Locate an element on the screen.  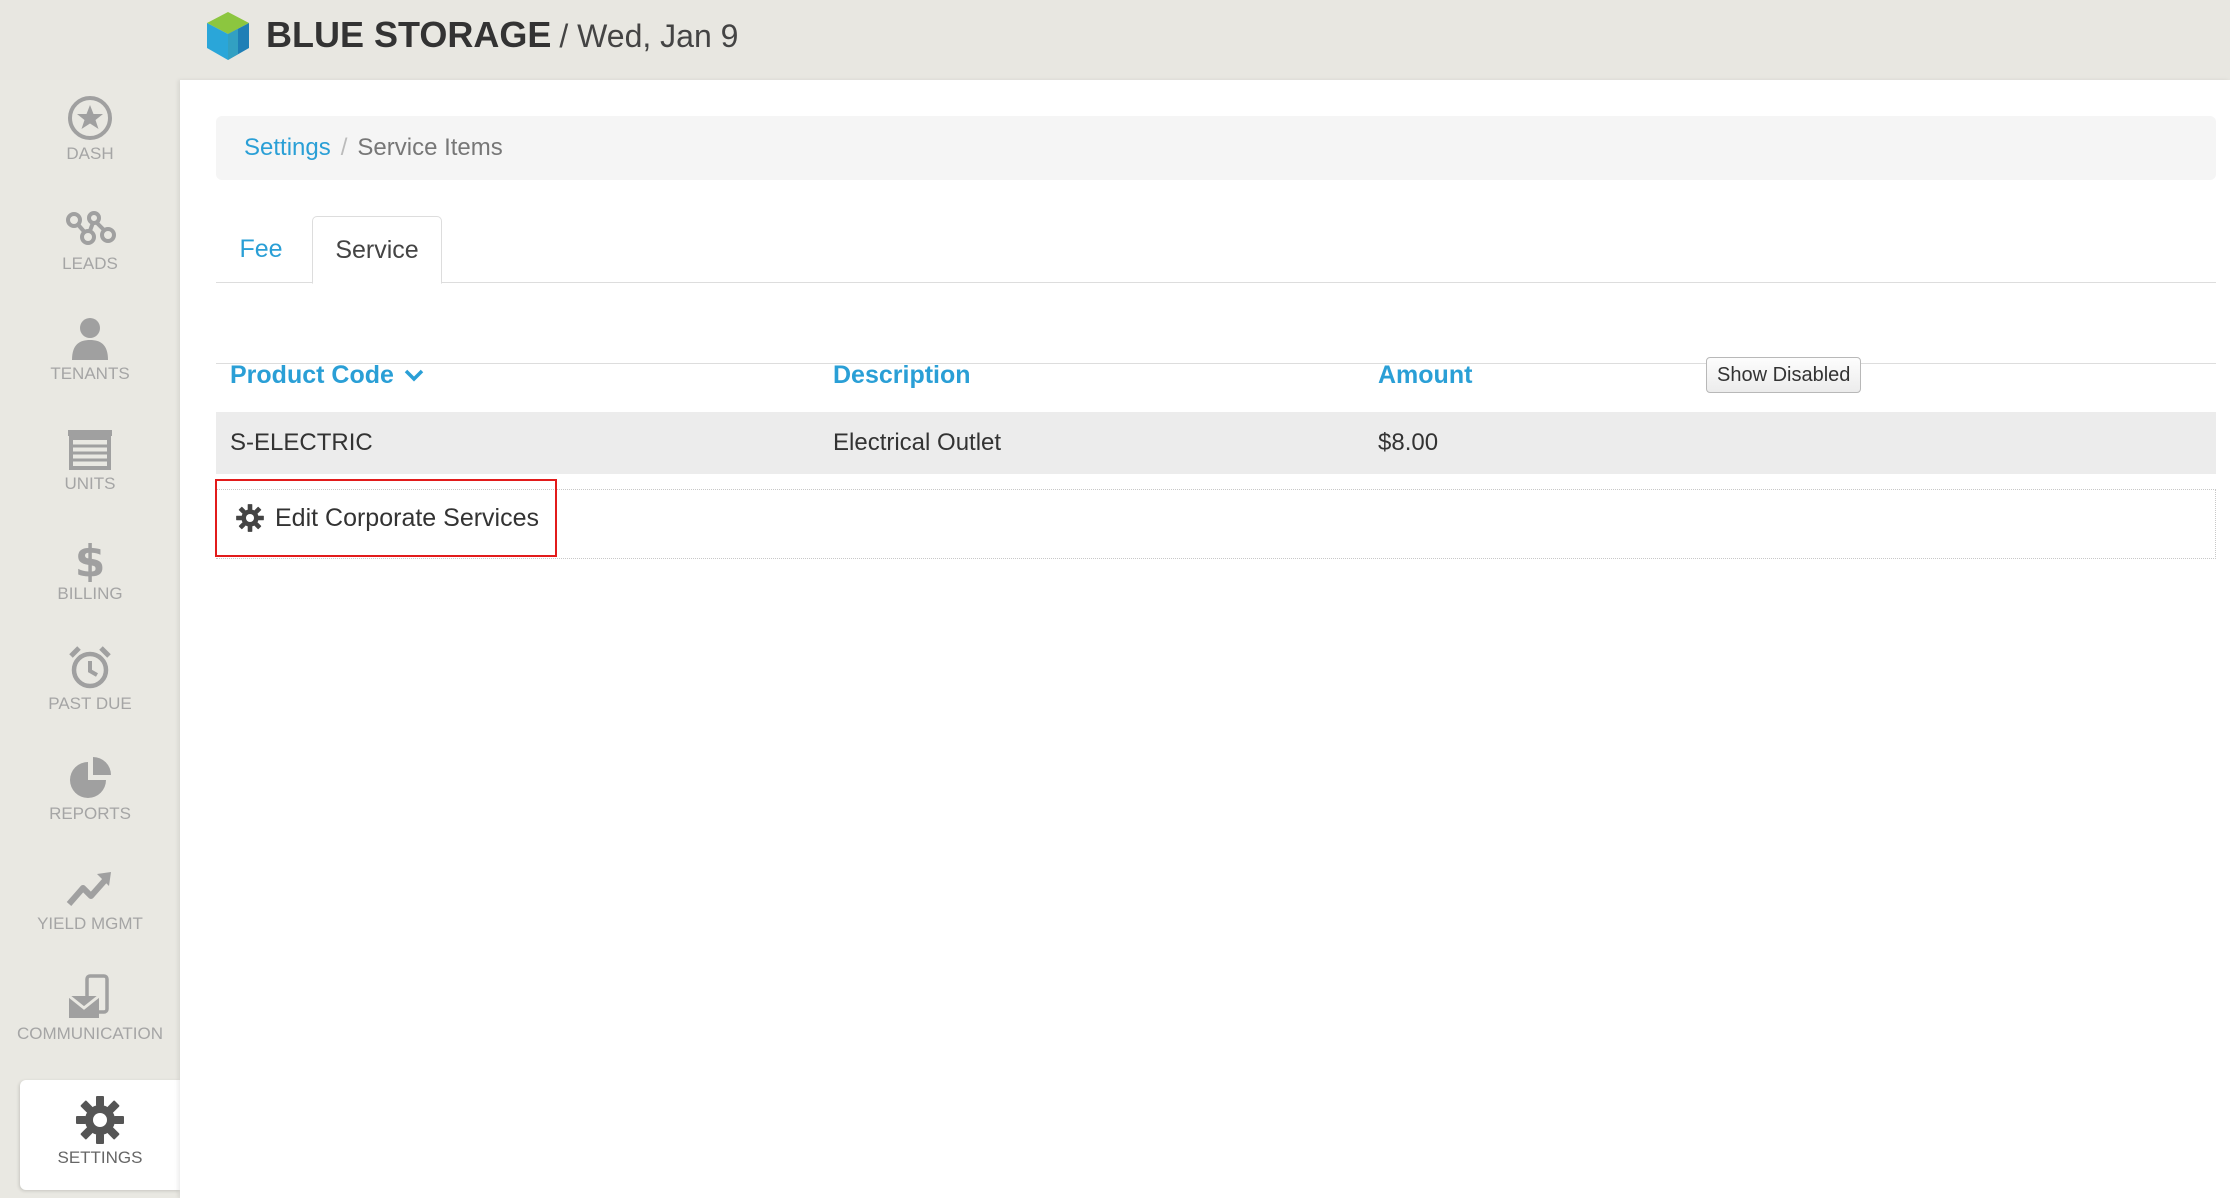
tab-fee: Fee is located at coordinates (261, 249).